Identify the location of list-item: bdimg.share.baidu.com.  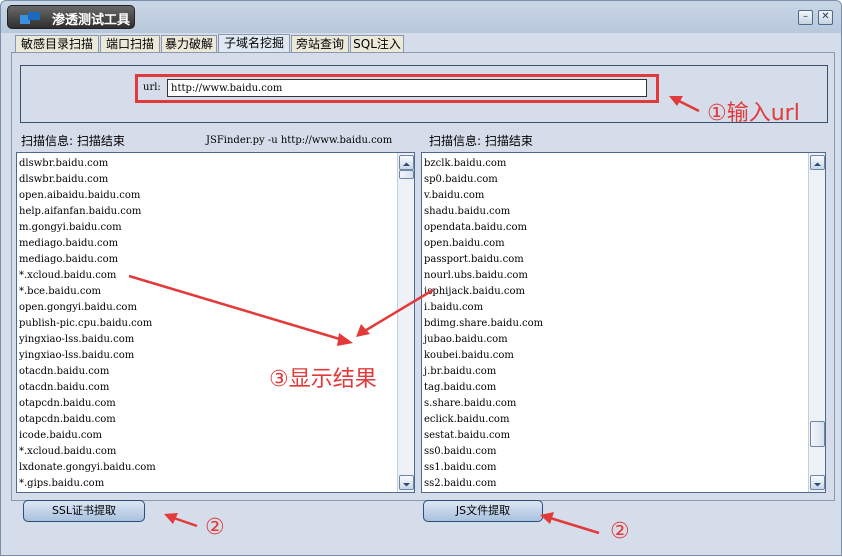
(483, 324).